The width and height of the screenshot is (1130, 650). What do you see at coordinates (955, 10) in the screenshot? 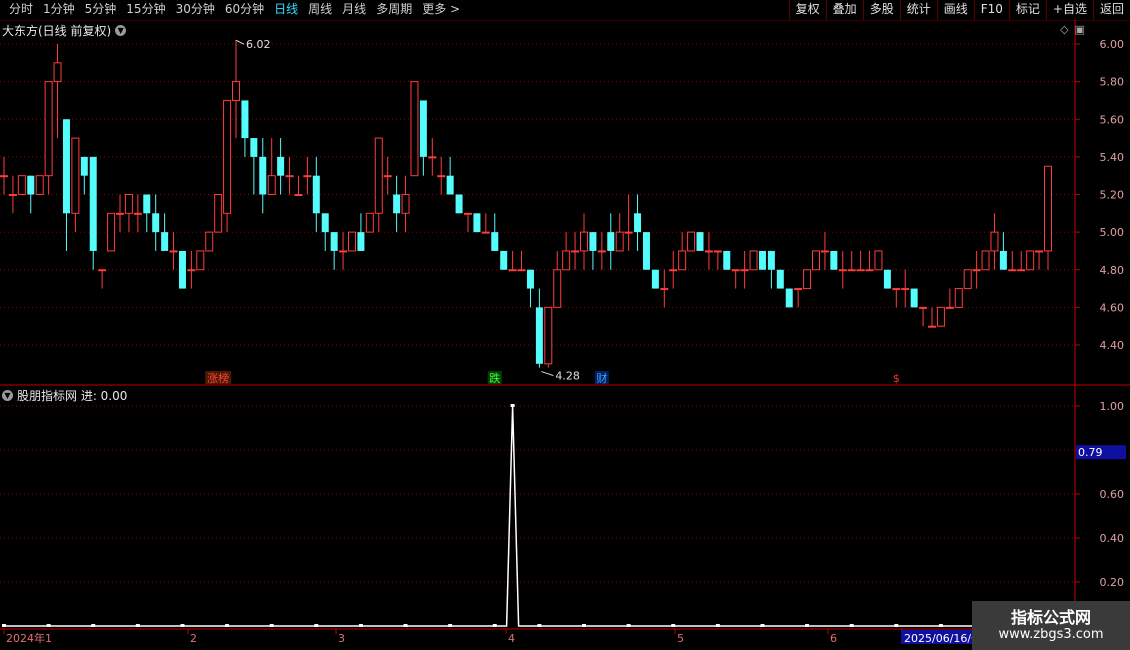
I see `tool-button-4: 画线` at bounding box center [955, 10].